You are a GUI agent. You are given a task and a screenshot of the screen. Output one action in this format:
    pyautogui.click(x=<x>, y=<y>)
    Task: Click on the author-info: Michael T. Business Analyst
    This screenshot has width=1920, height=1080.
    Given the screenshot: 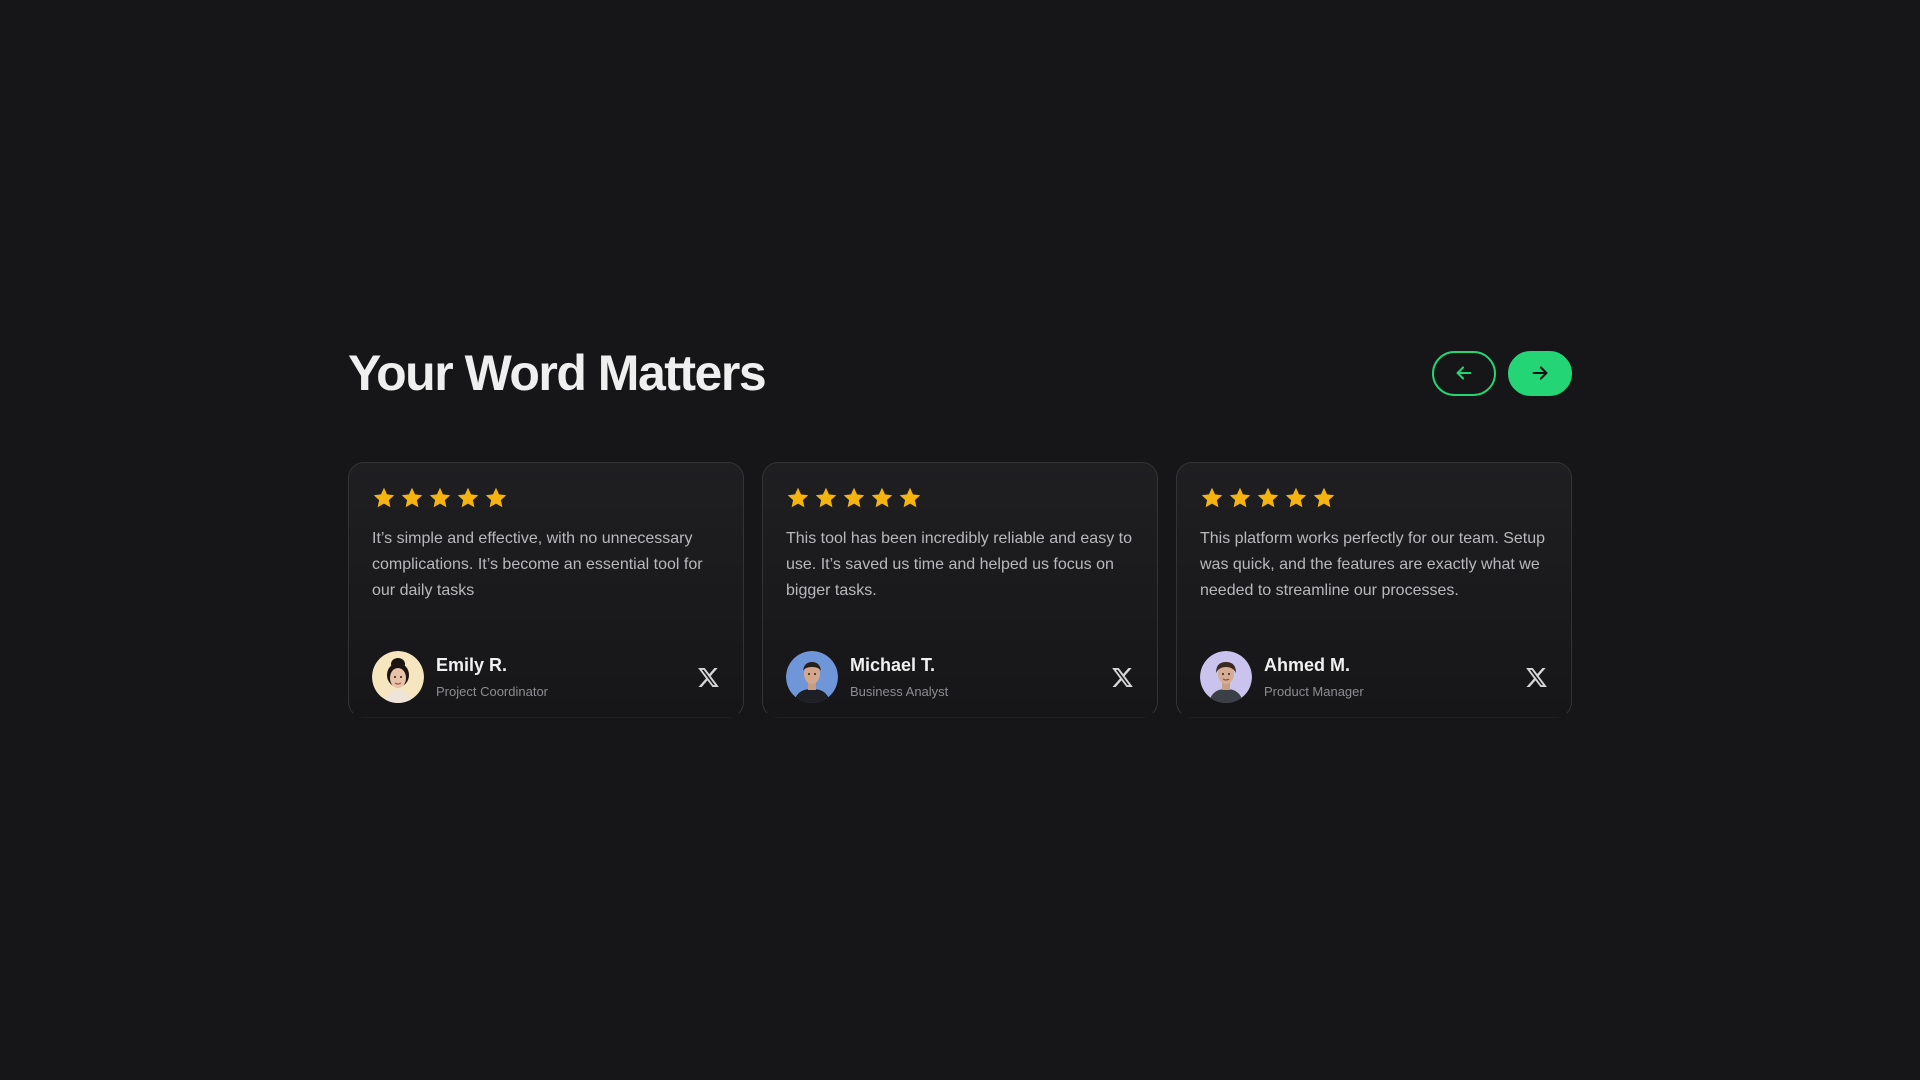 What is the action you would take?
    pyautogui.click(x=980, y=677)
    